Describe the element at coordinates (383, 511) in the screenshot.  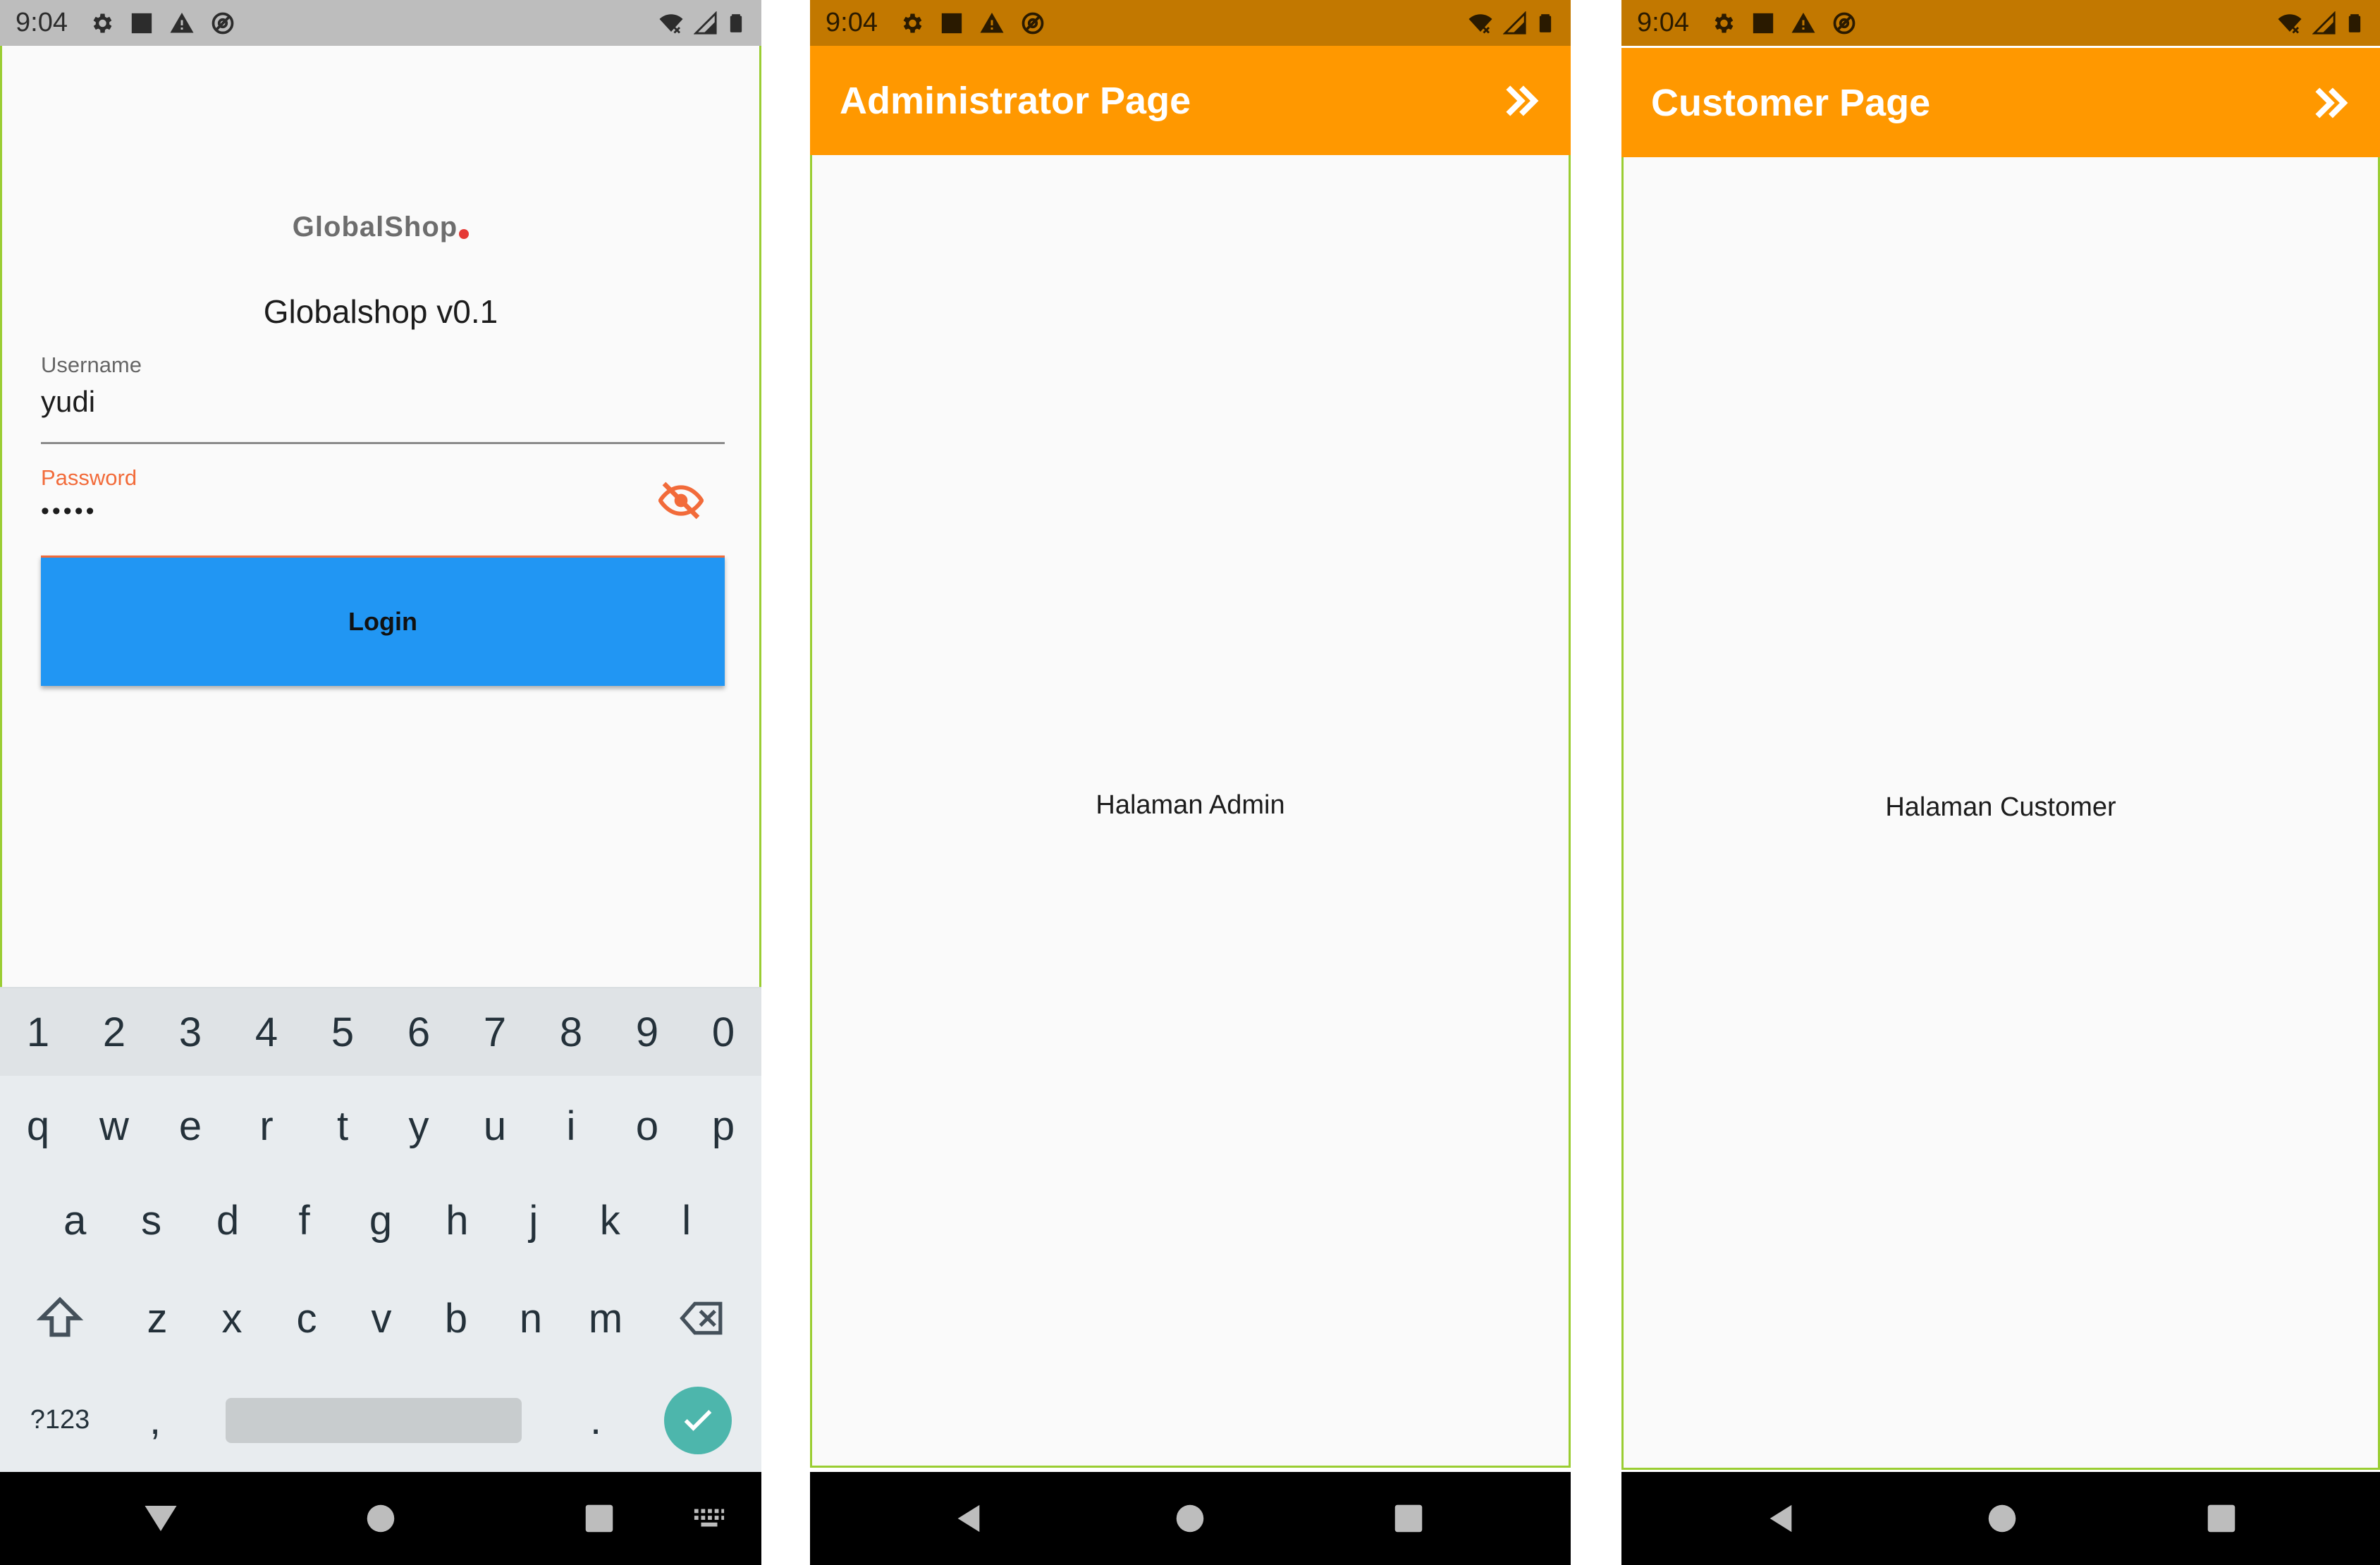
I see `password-input: •••••` at that location.